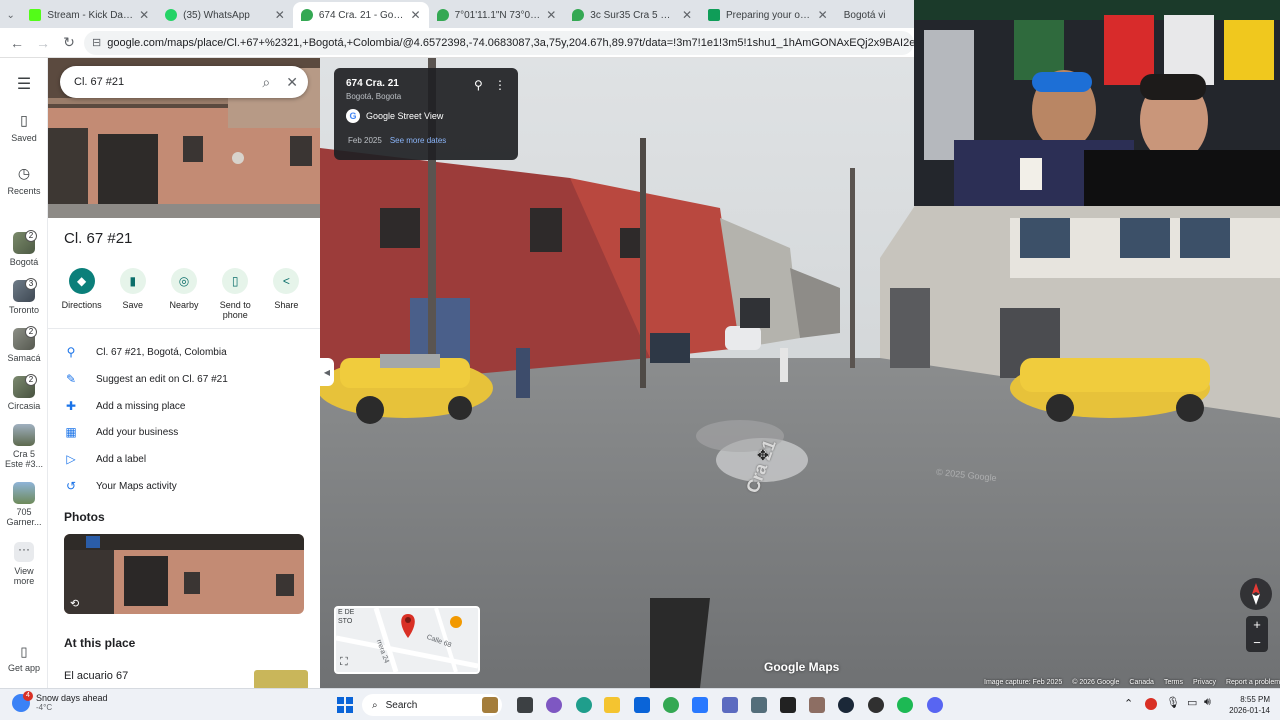  Describe the element at coordinates (10, 15) in the screenshot. I see `tab-search-chevron-icon: ⌄` at that location.